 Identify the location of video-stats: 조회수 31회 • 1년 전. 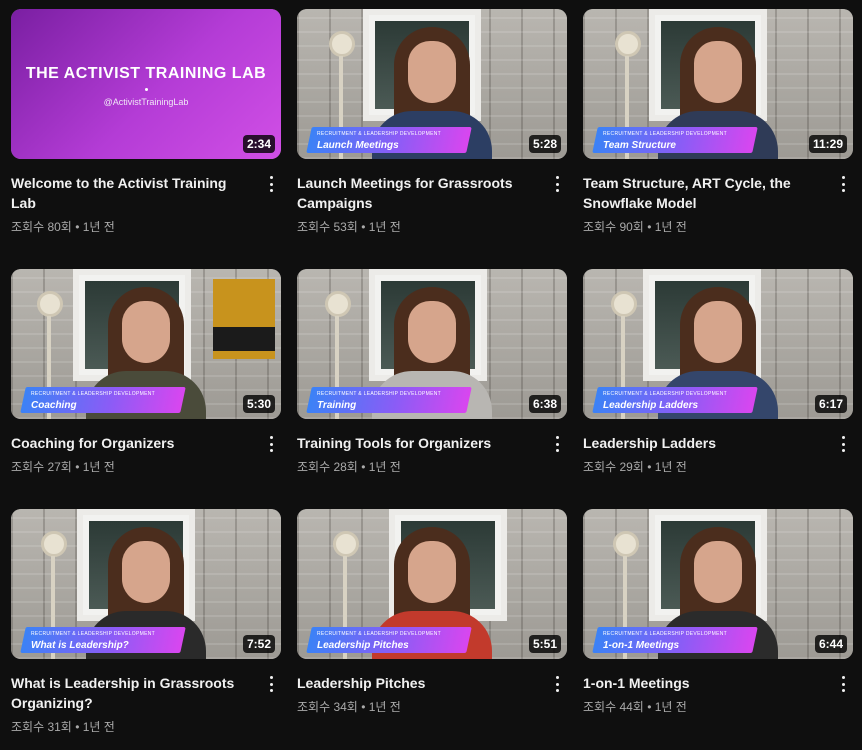
(131, 726).